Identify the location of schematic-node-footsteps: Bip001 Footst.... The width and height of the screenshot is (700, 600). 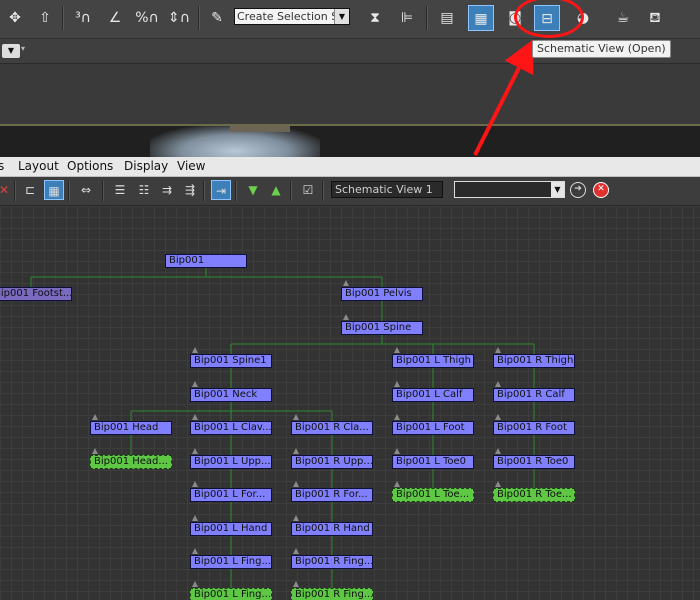
(36, 294).